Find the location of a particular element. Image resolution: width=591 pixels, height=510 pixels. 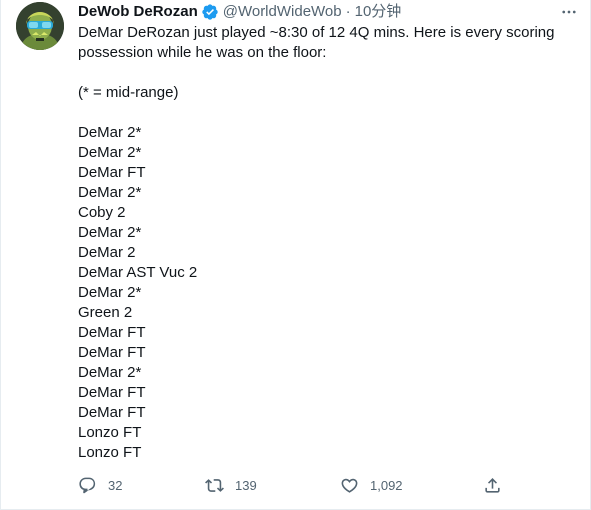

reply-count: 32 is located at coordinates (115, 485).